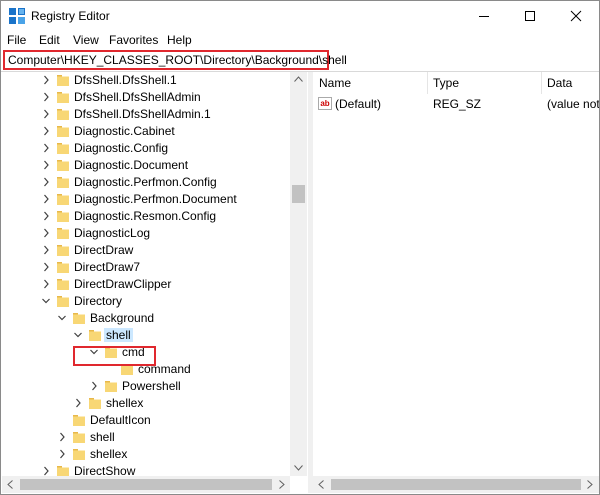 This screenshot has width=600, height=495. What do you see at coordinates (298, 194) in the screenshot?
I see `tree-vertical-thumb` at bounding box center [298, 194].